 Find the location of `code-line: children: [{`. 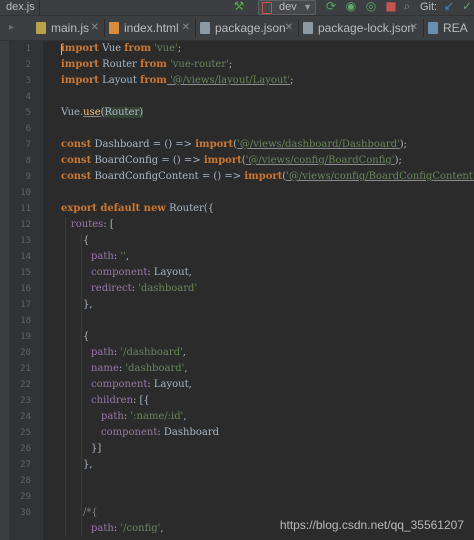

code-line: children: [{ is located at coordinates (120, 401).